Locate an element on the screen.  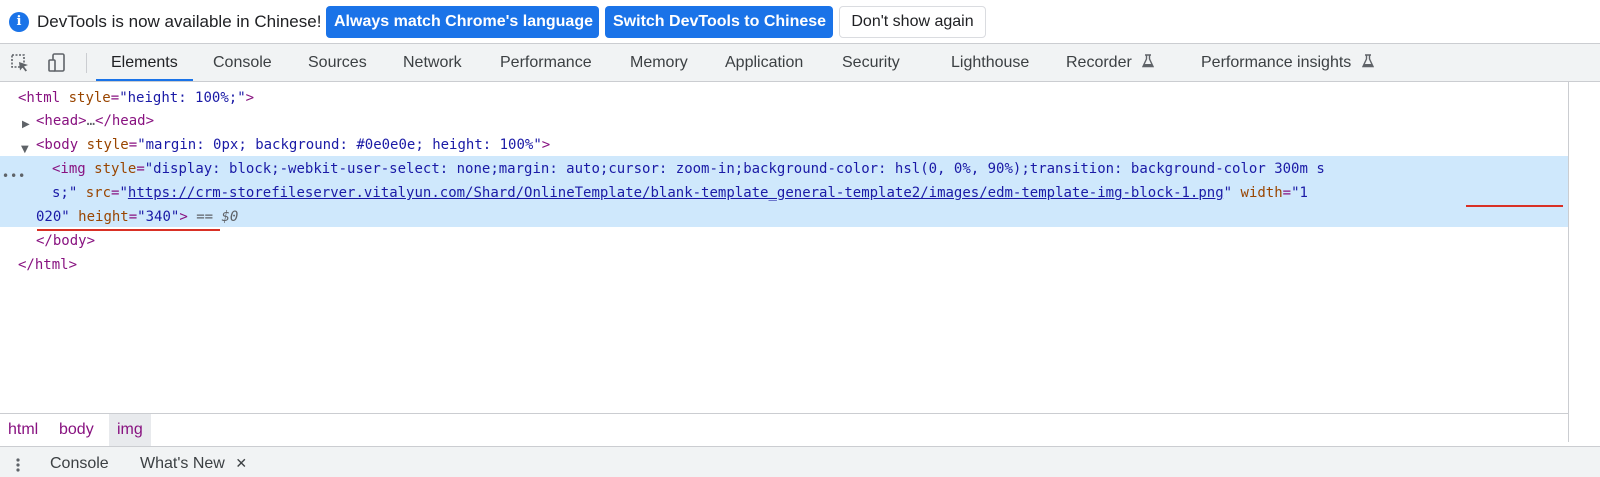
always-match-language-button: Always match Chrome's language is located at coordinates (462, 22).